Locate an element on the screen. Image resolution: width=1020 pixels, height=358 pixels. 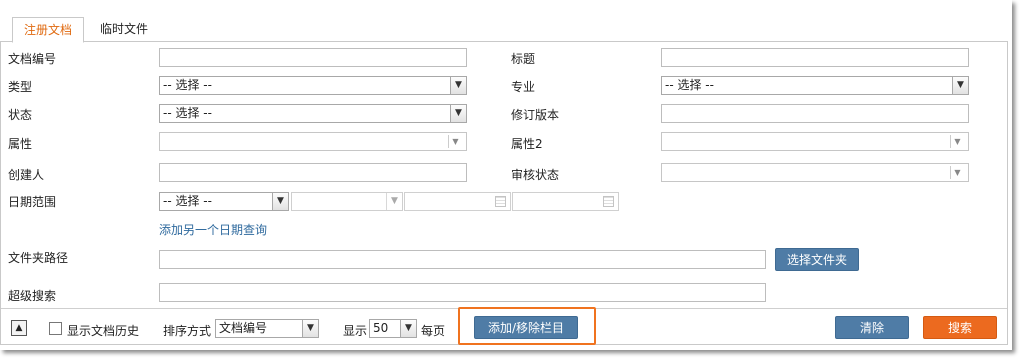
major-label: 专业 is located at coordinates (523, 87).